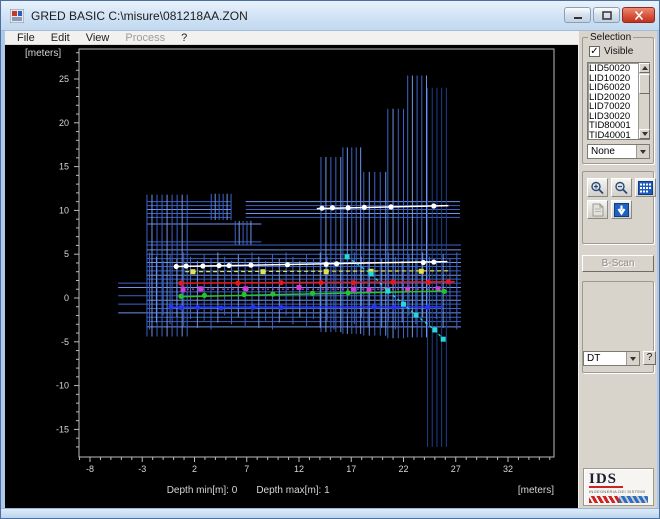 This screenshot has width=660, height=519. I want to click on x-axis-unit-label: [meters], so click(535, 490).